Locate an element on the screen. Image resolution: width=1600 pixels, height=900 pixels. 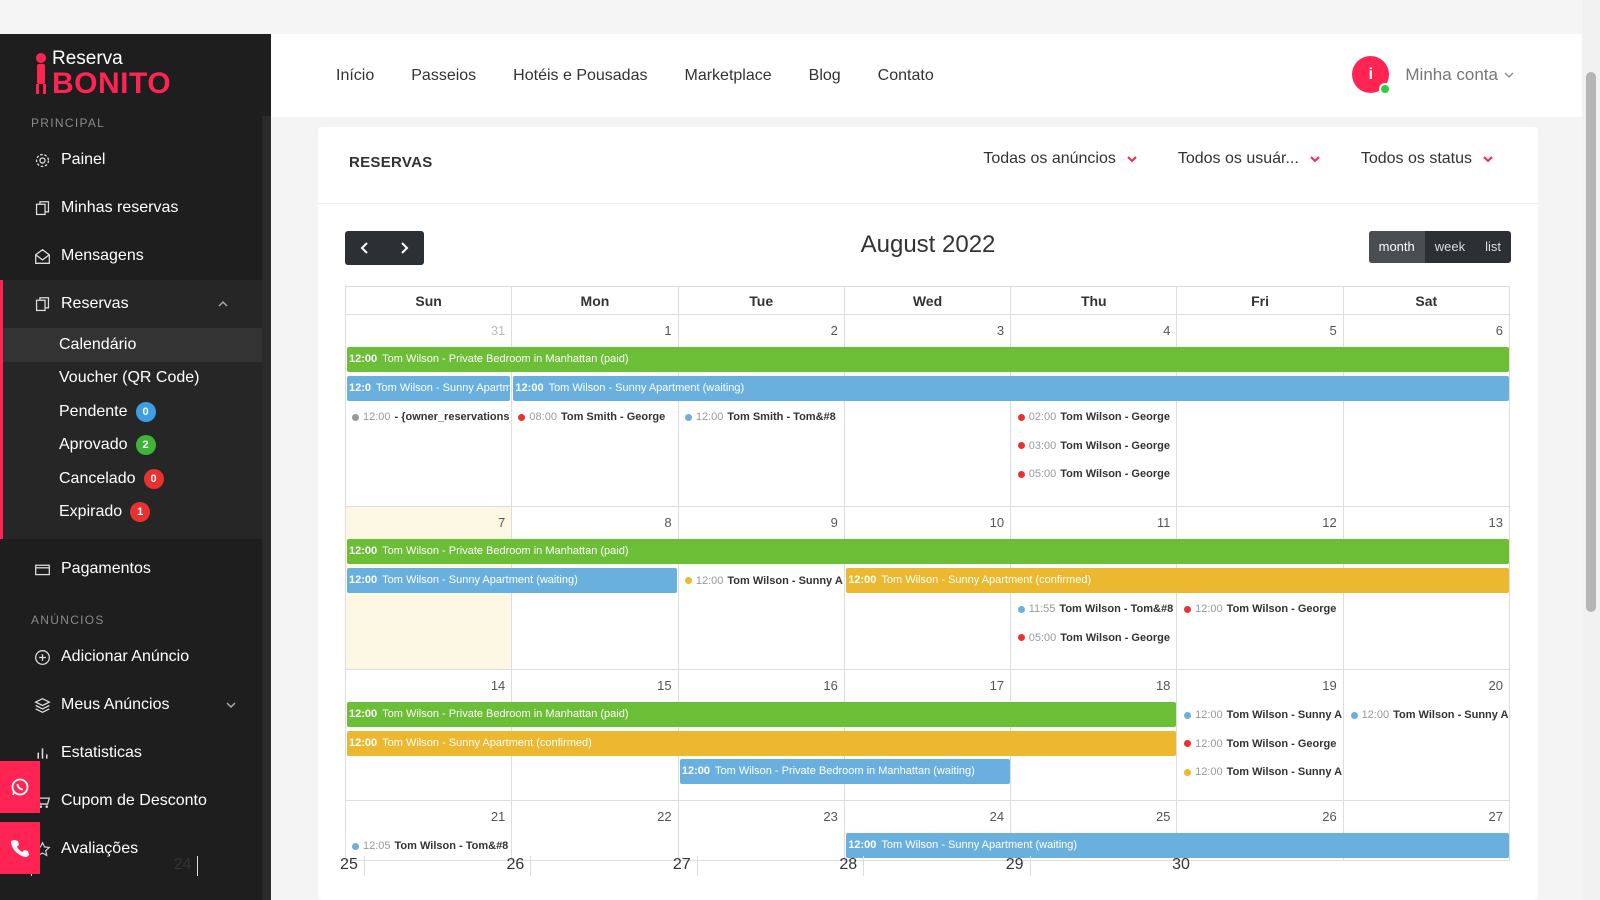
sidebar-scrollbar is located at coordinates (266, 508).